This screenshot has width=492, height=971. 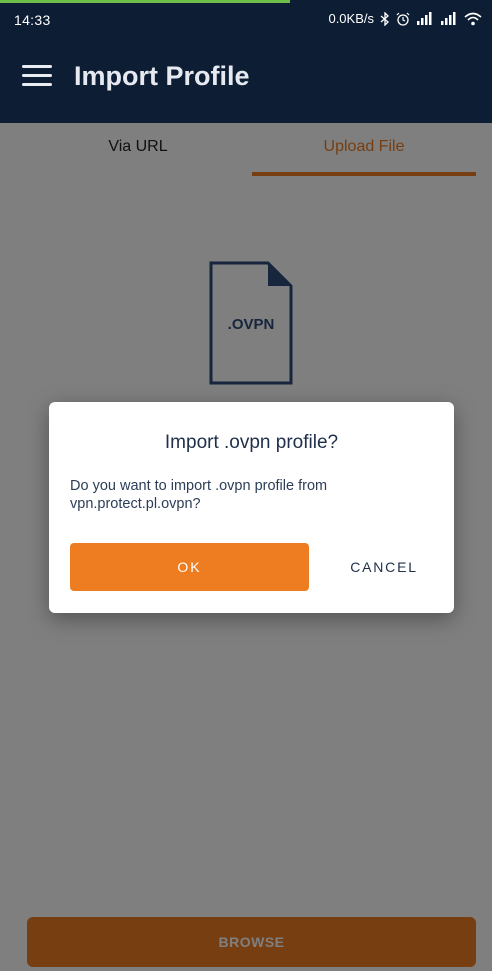 I want to click on wifi-icon, so click(x=473, y=19).